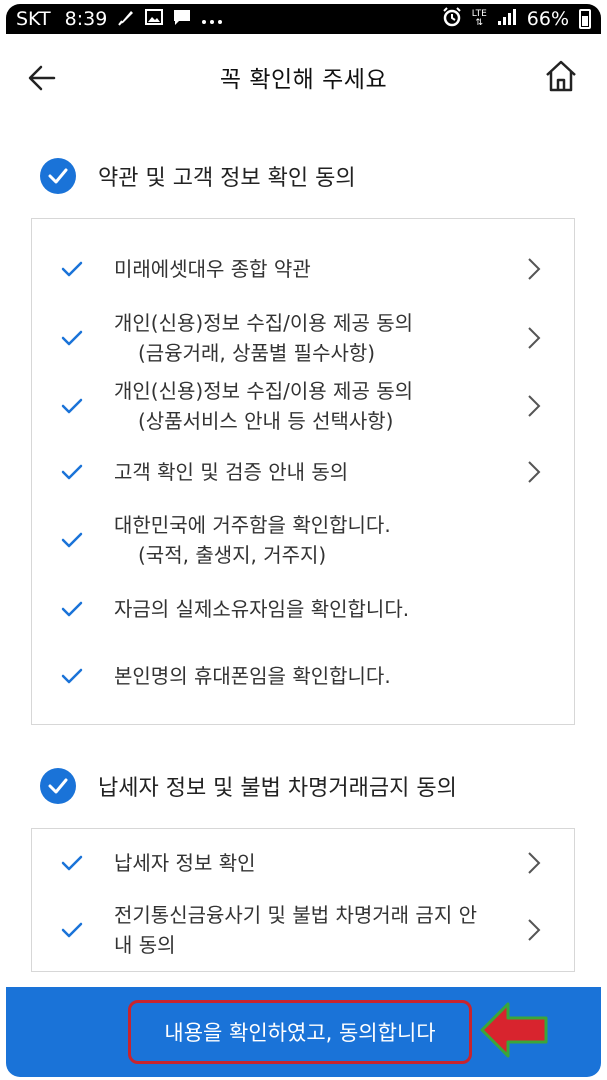  I want to click on terms-item-customer-verify: 고객 확인 및 검증 안내 동의, so click(303, 472).